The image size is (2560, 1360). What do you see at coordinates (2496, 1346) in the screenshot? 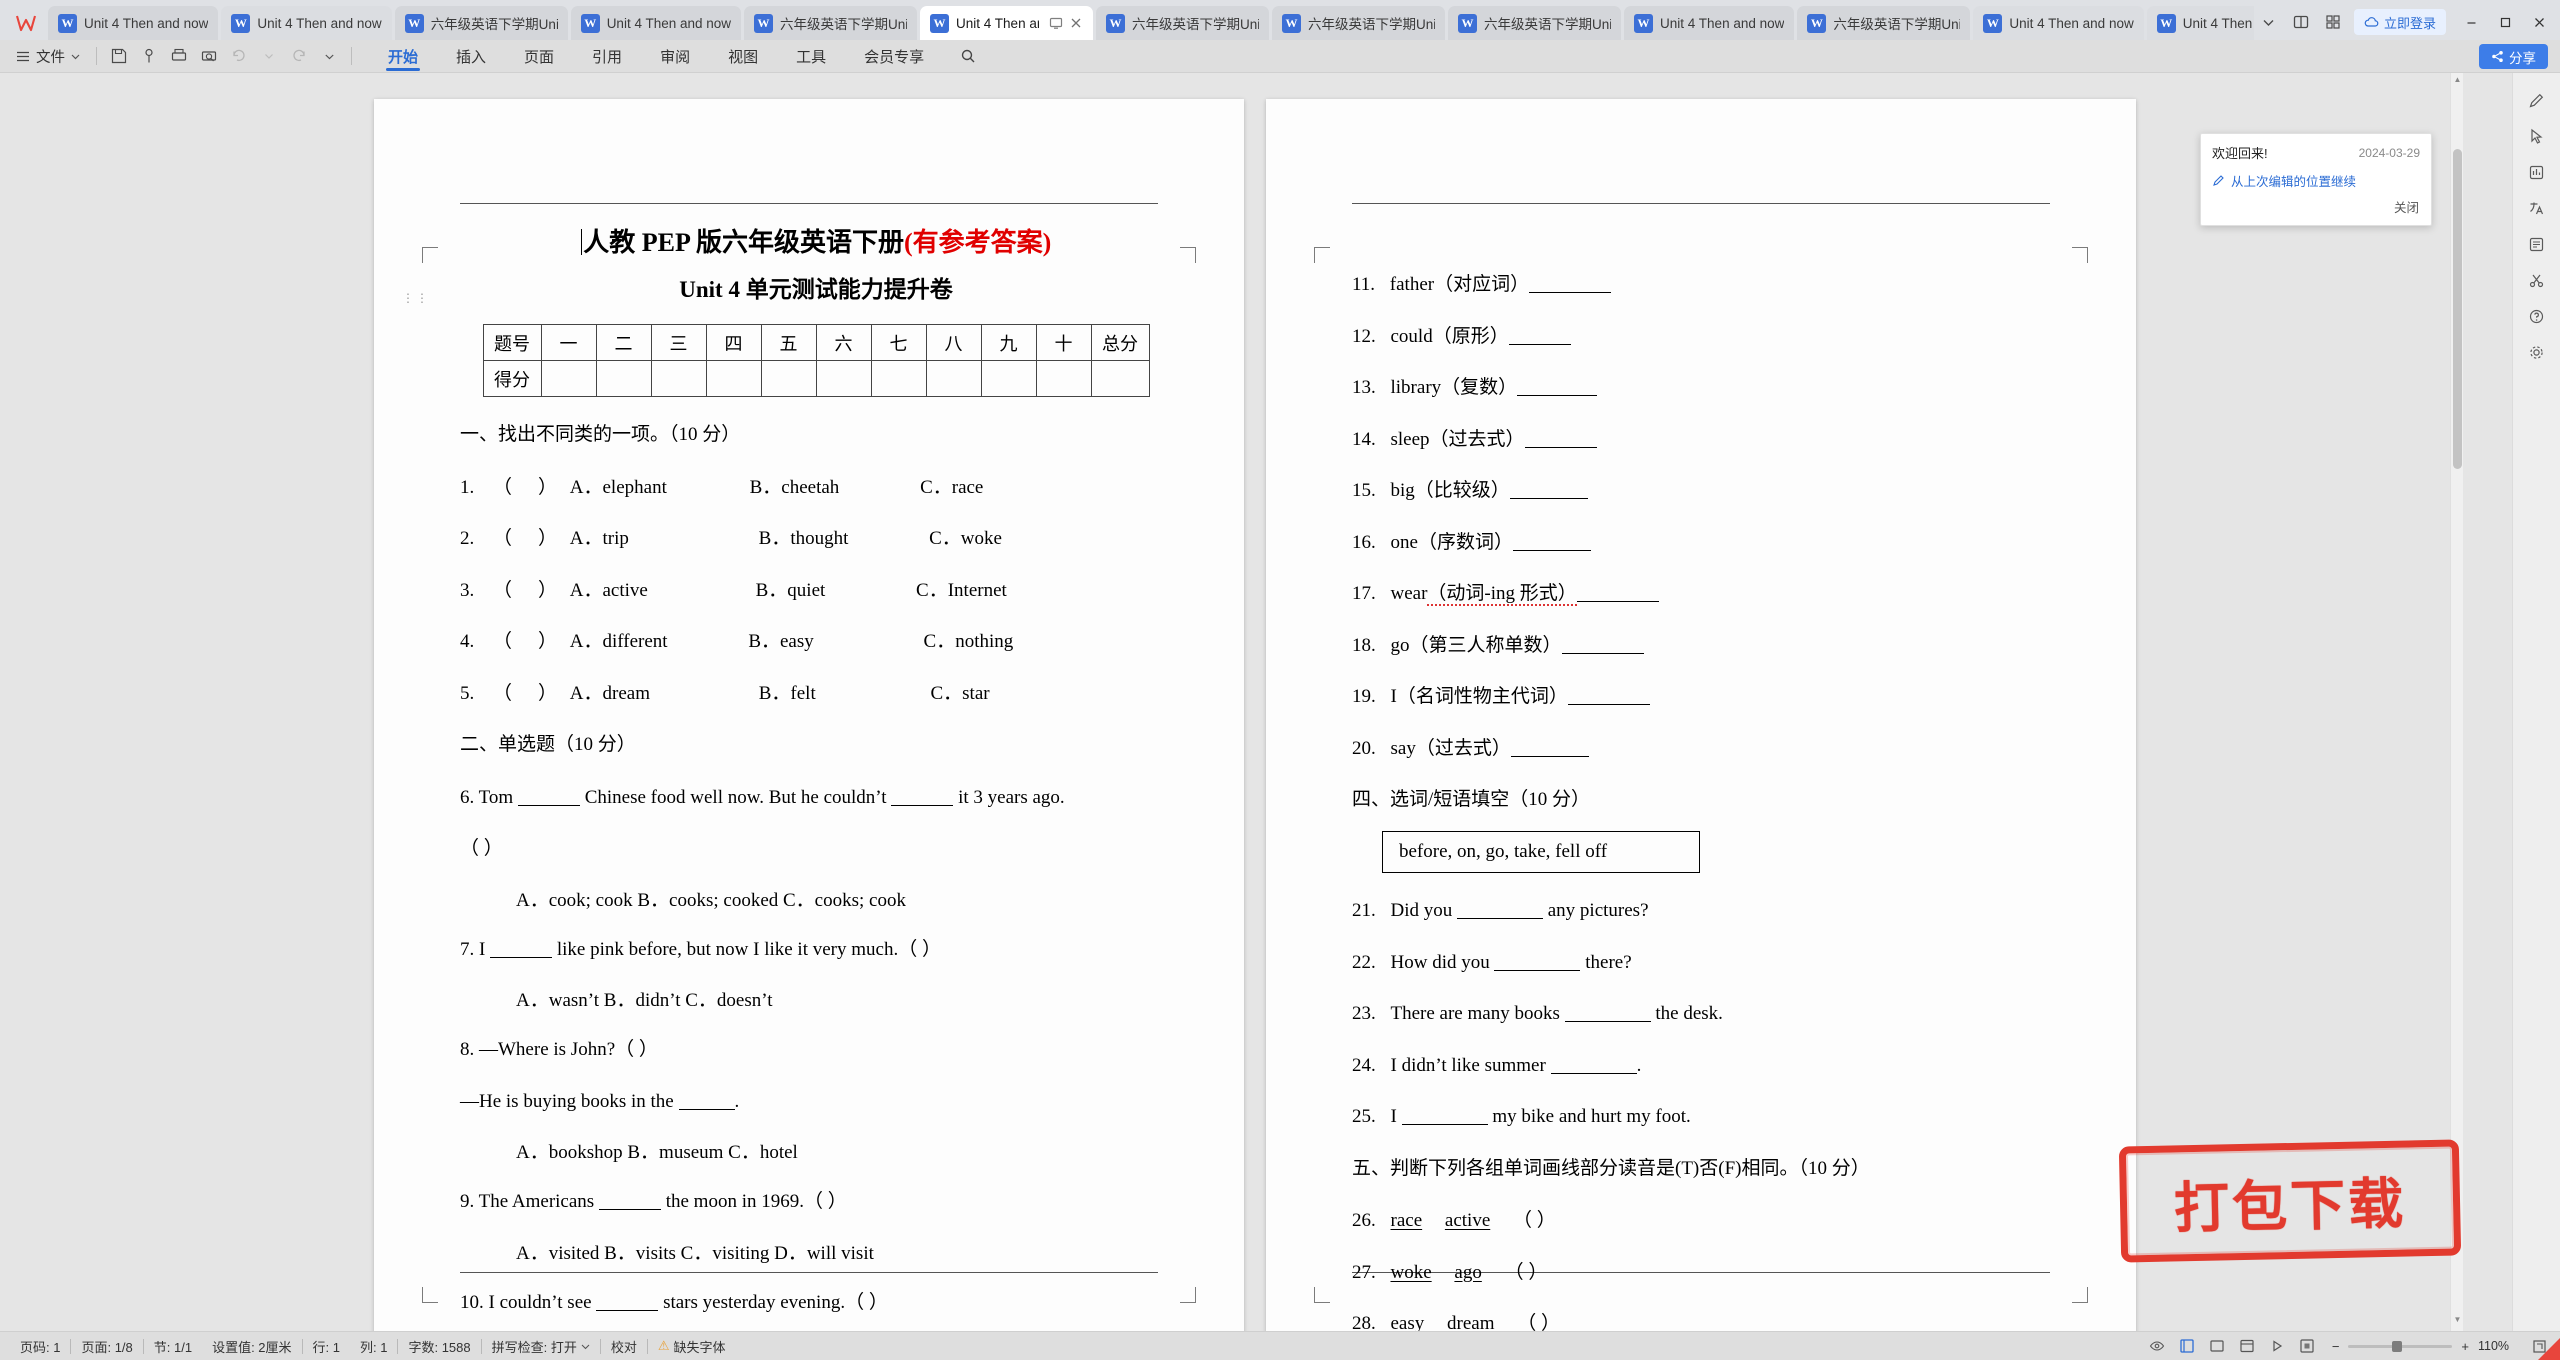
I see `zoom-percent-label: 110%` at bounding box center [2496, 1346].